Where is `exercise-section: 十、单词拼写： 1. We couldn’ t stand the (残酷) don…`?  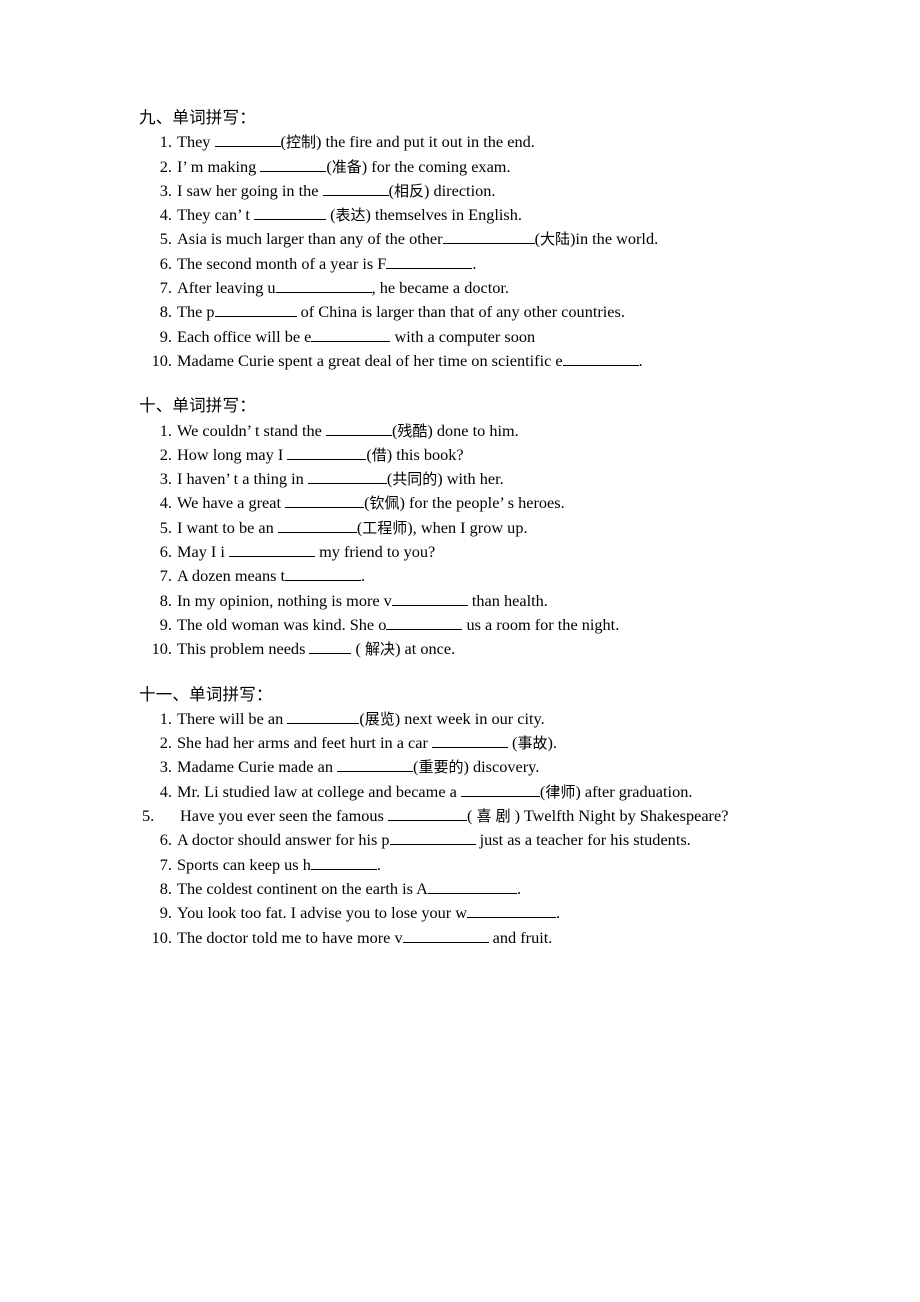 exercise-section: 十、单词拼写： 1. We couldn’ t stand the (残酷) don… is located at coordinates (460, 527).